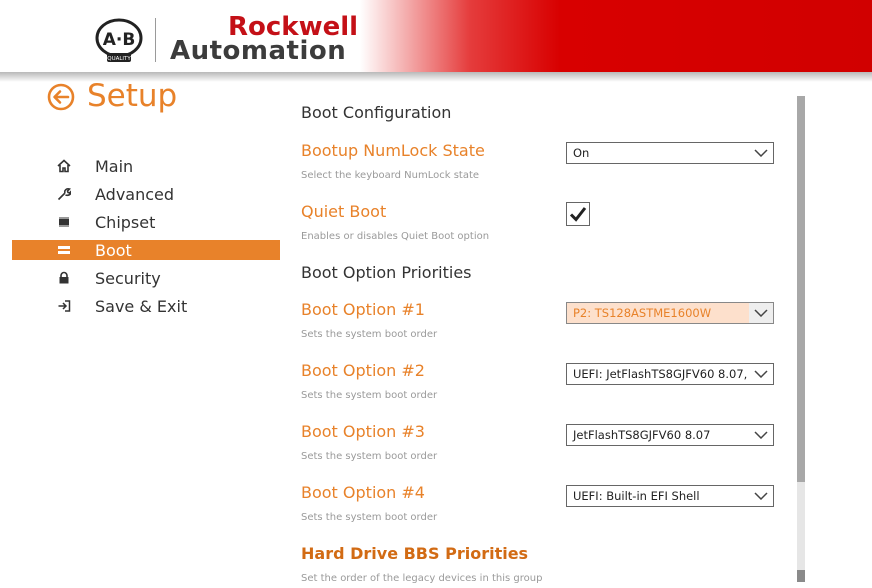 The image size is (872, 588). Describe the element at coordinates (125, 222) in the screenshot. I see `sidebar-item-label: Chipset` at that location.